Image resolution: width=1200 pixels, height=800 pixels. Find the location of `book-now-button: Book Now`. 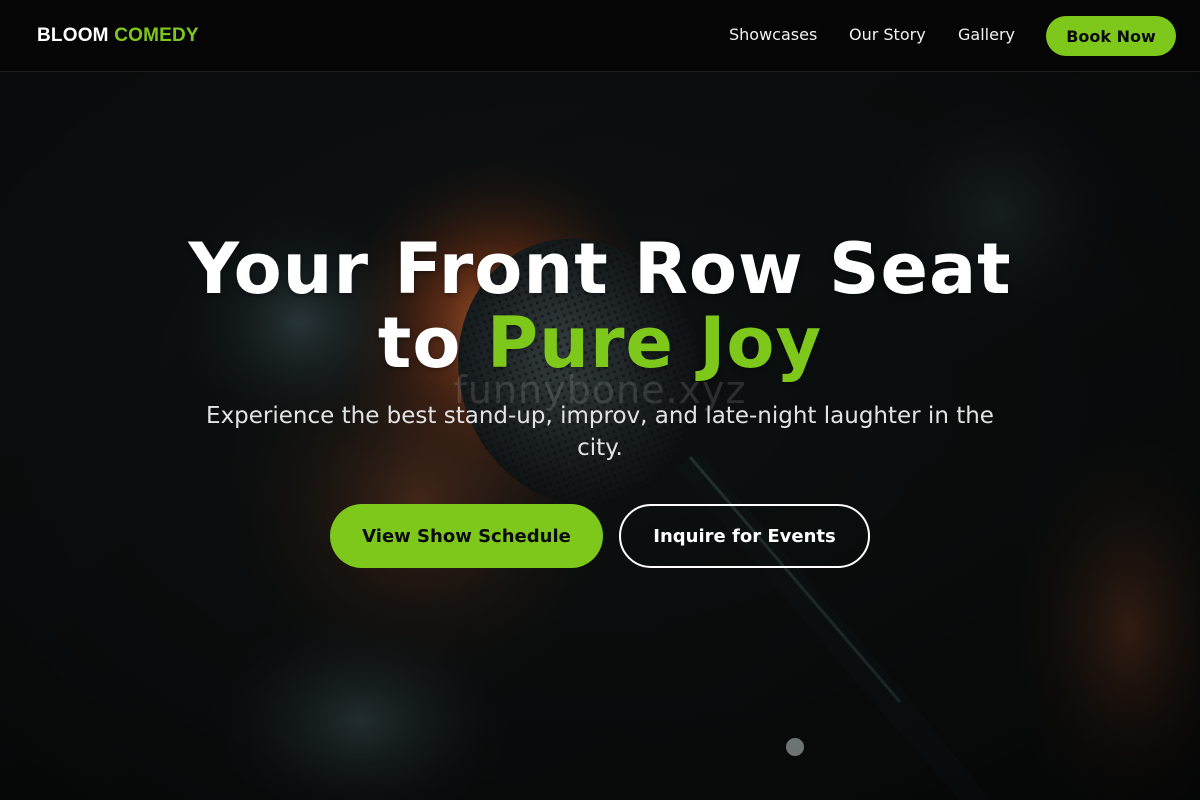

book-now-button: Book Now is located at coordinates (1111, 36).